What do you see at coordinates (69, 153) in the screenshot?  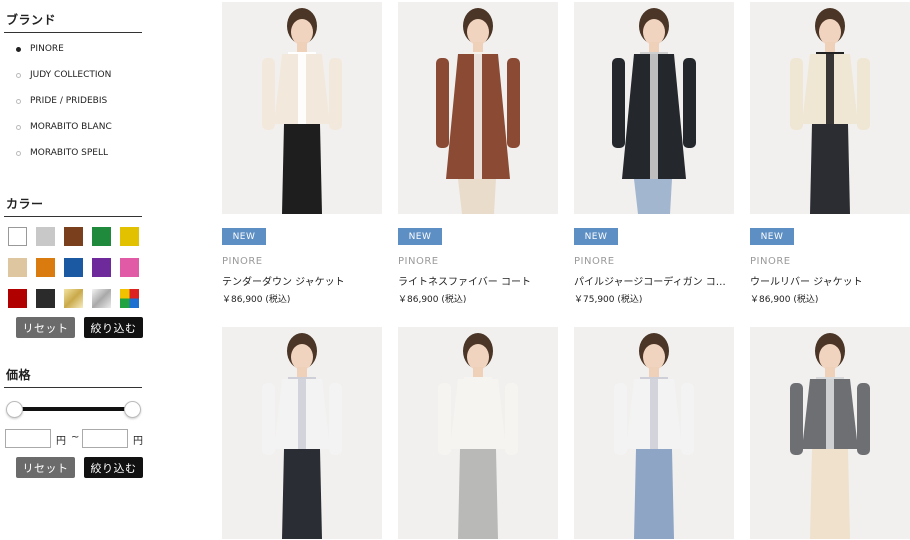 I see `brand-label: MORABITO SPELL` at bounding box center [69, 153].